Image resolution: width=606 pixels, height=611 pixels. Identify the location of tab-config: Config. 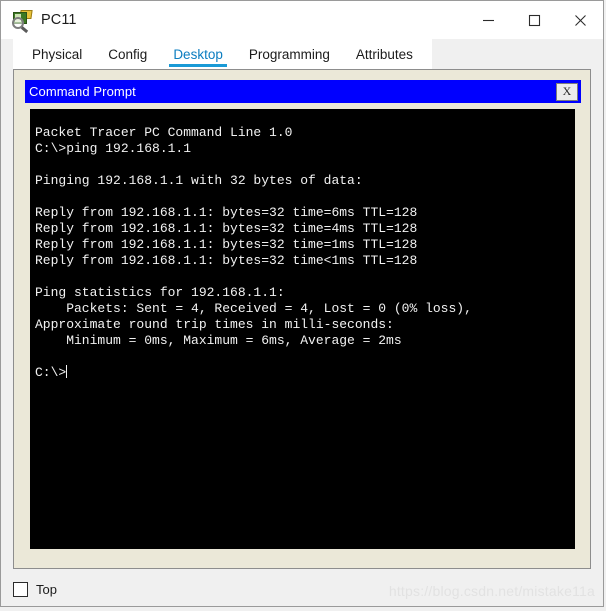
(127, 54).